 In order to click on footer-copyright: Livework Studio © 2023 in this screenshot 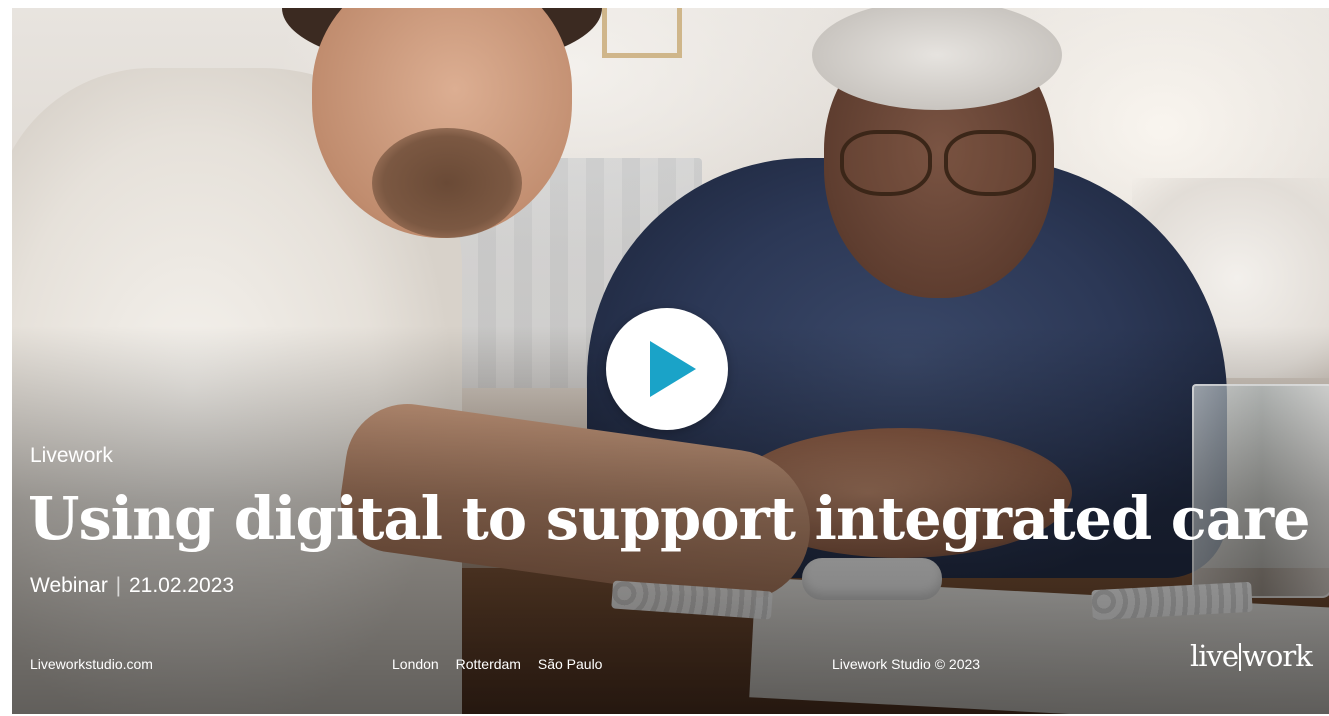, I will do `click(906, 664)`.